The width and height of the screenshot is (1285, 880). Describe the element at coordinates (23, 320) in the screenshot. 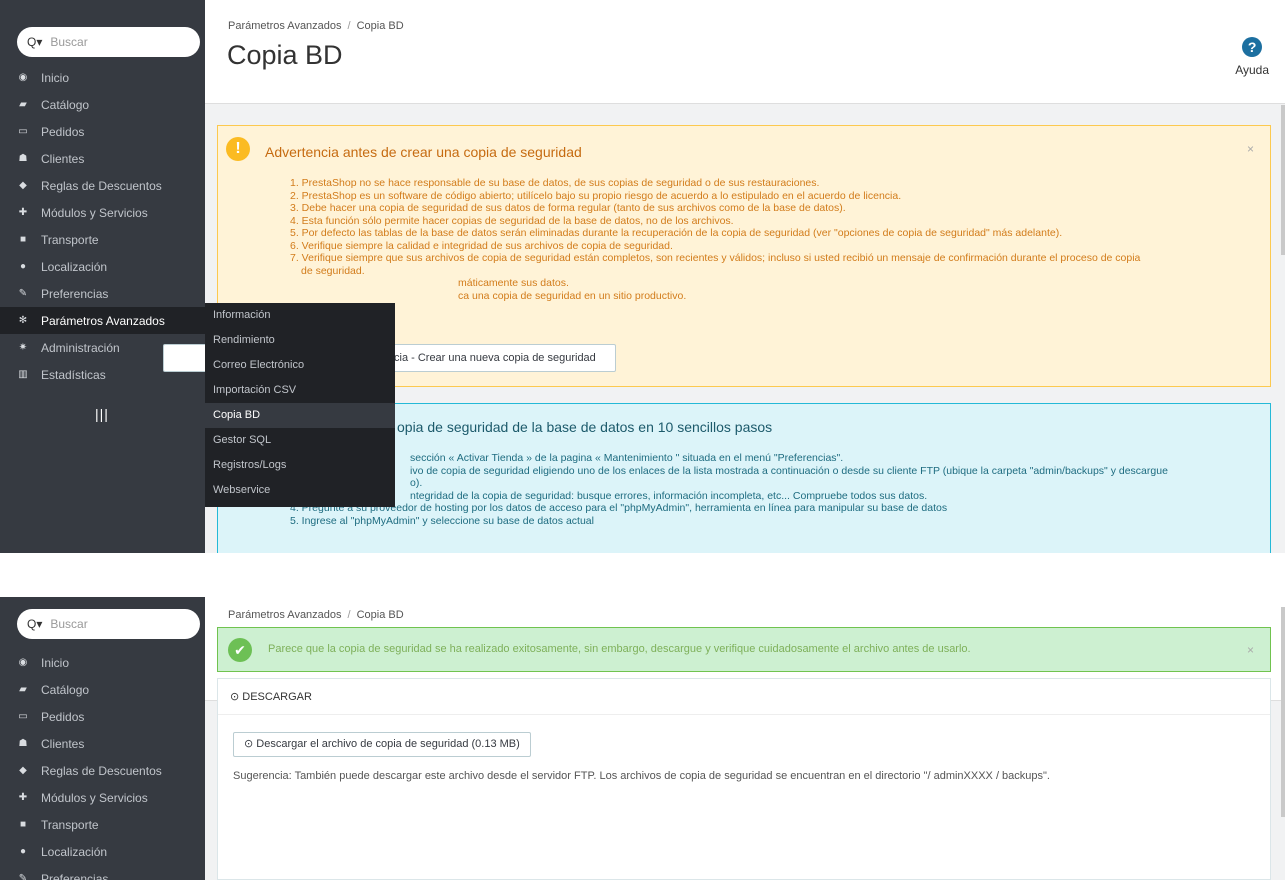

I see `cogs-icon: ✻` at that location.